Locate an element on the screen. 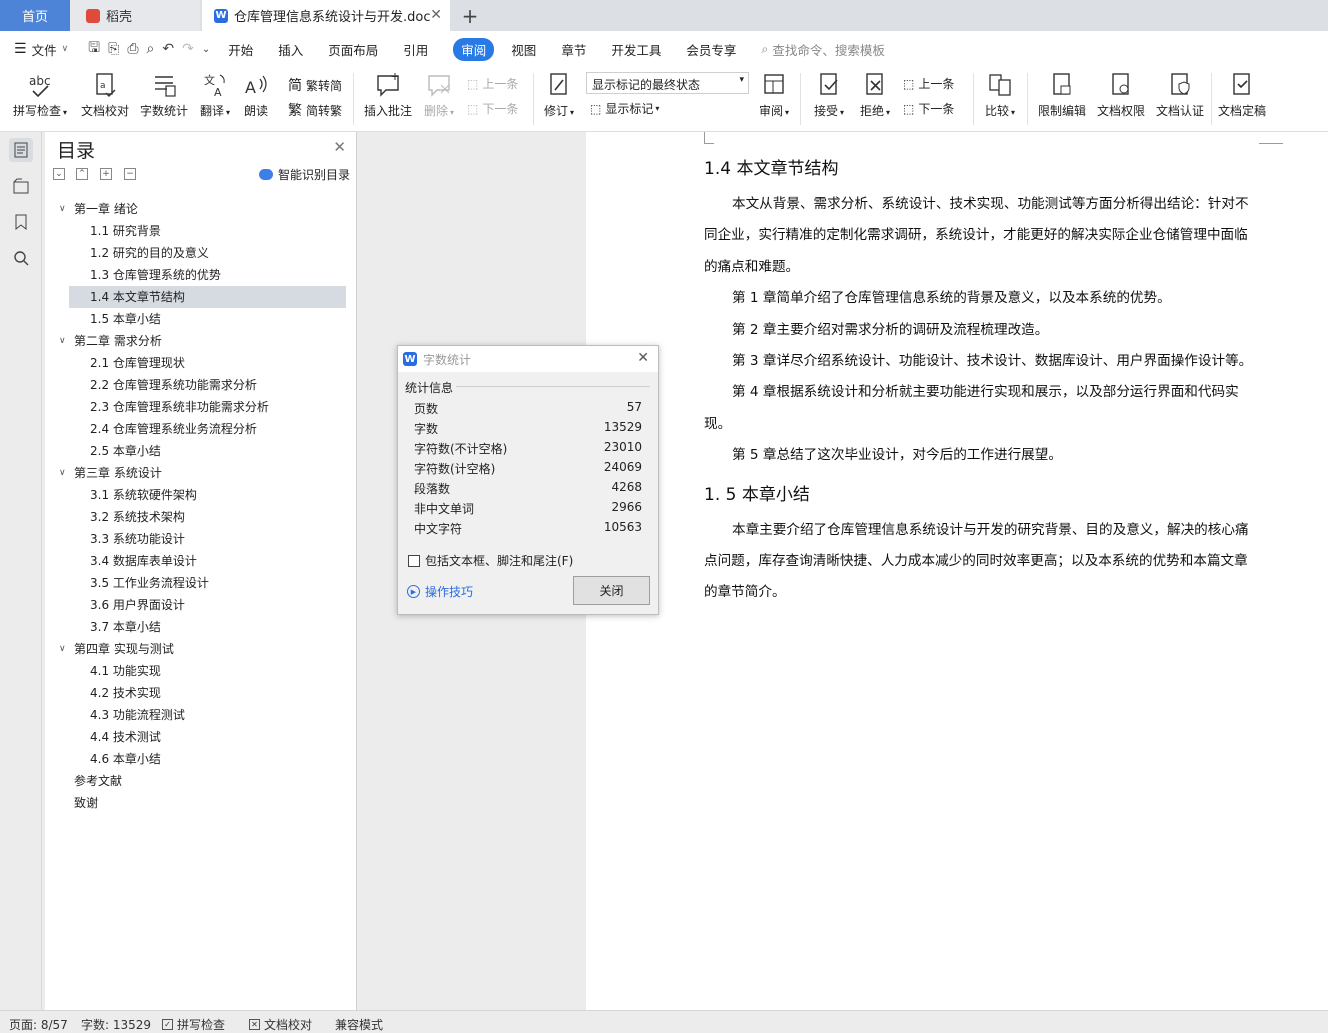  remove-heading-icon: − is located at coordinates (130, 174).